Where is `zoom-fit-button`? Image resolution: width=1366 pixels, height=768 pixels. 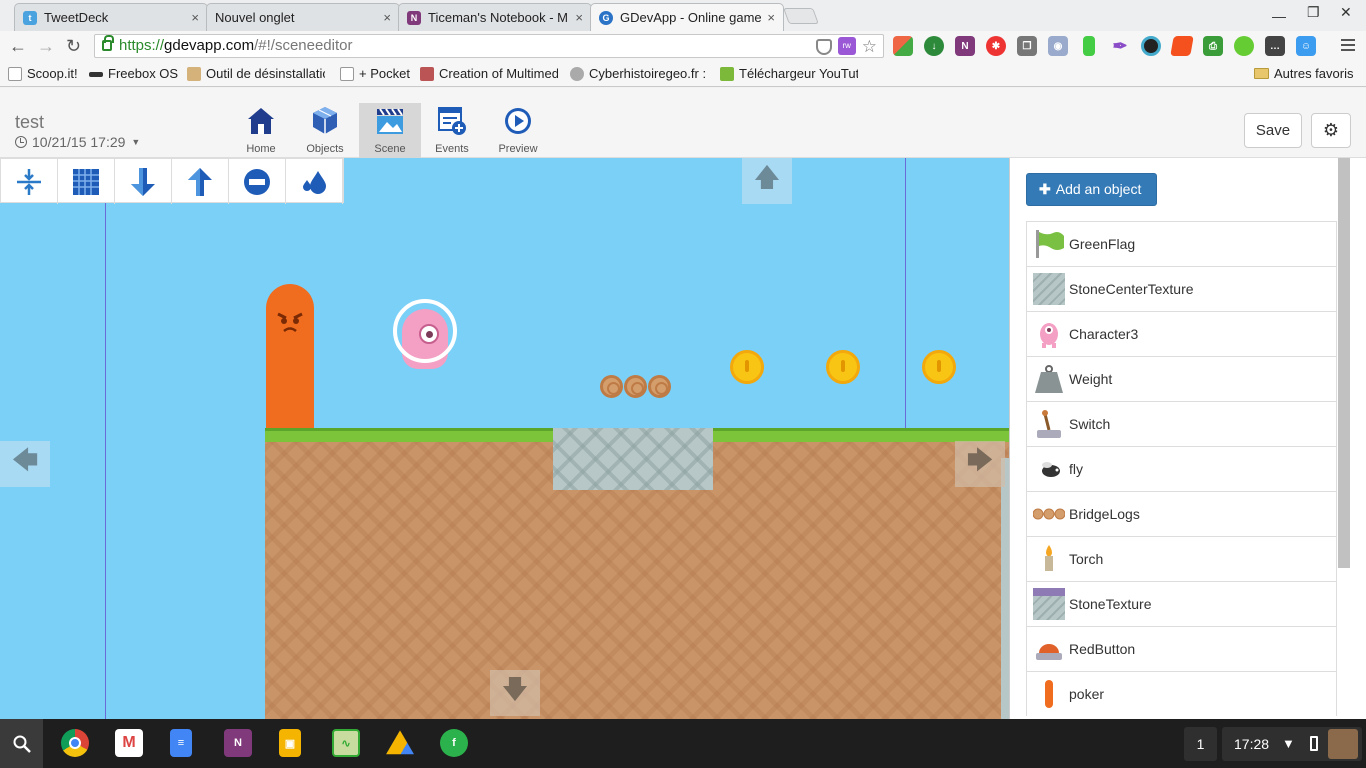 zoom-fit-button is located at coordinates (29, 181).